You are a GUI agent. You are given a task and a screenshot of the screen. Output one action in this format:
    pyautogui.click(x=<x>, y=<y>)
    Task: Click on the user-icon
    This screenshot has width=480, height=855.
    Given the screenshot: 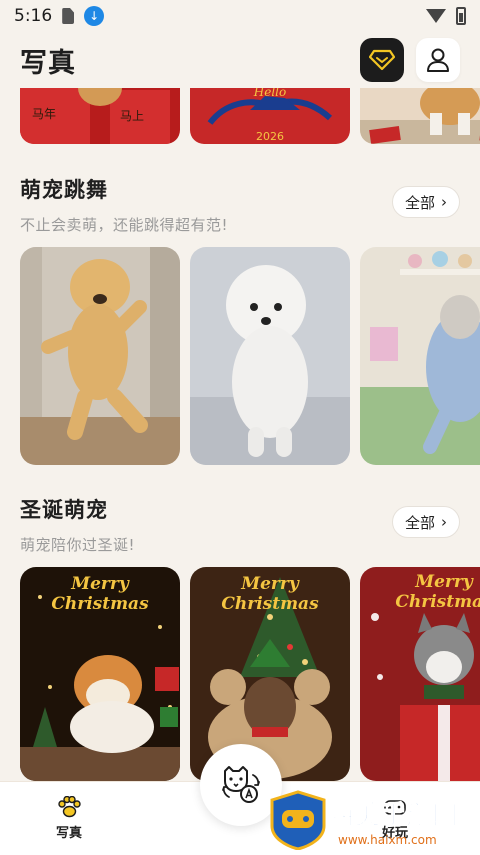 What is the action you would take?
    pyautogui.click(x=438, y=60)
    